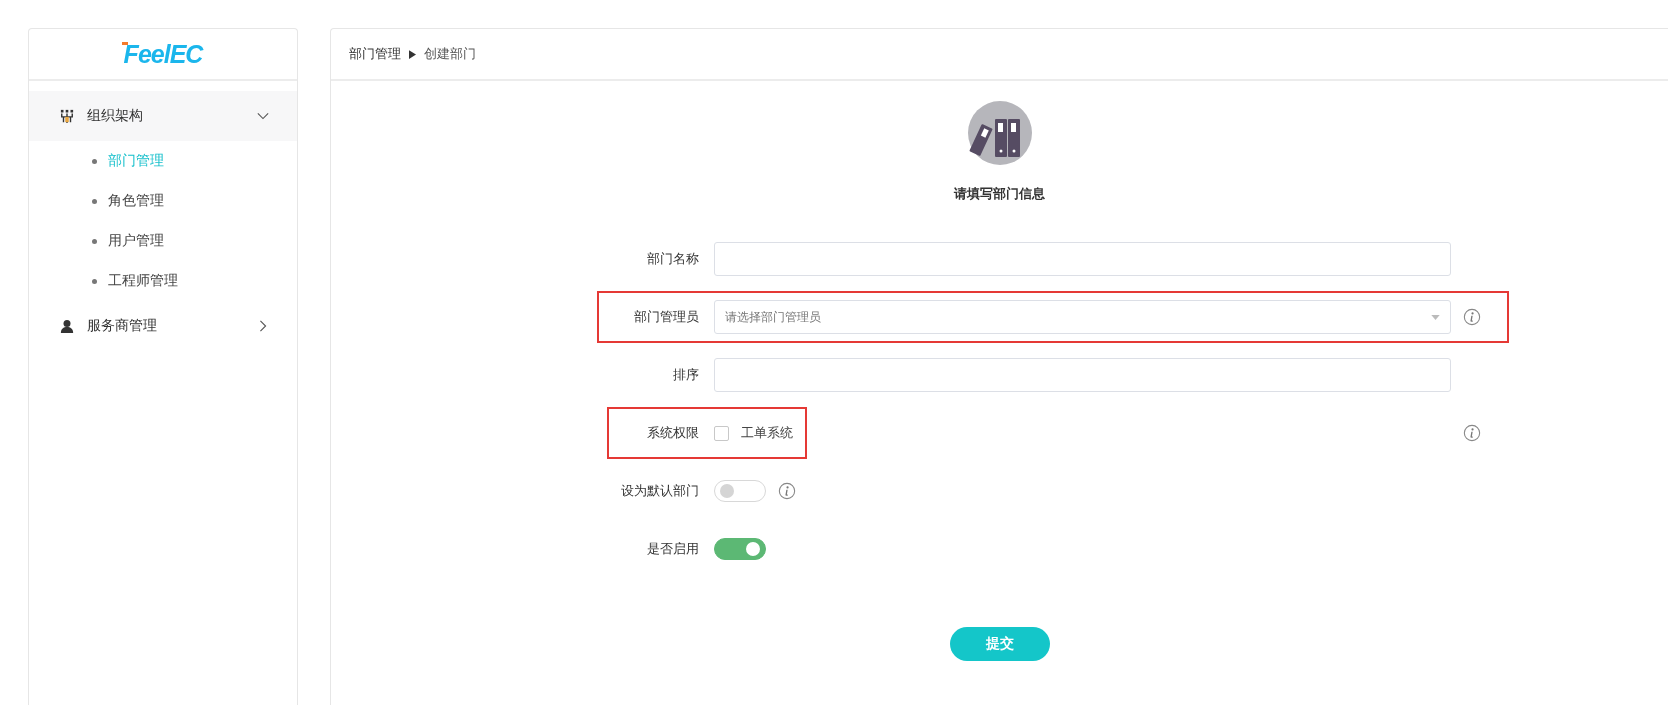  I want to click on person-icon, so click(67, 326).